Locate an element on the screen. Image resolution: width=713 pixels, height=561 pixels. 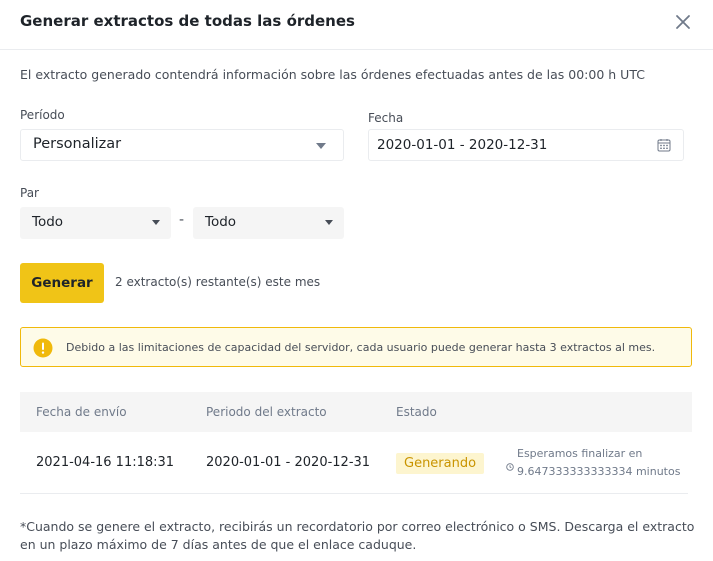
close-button is located at coordinates (683, 22).